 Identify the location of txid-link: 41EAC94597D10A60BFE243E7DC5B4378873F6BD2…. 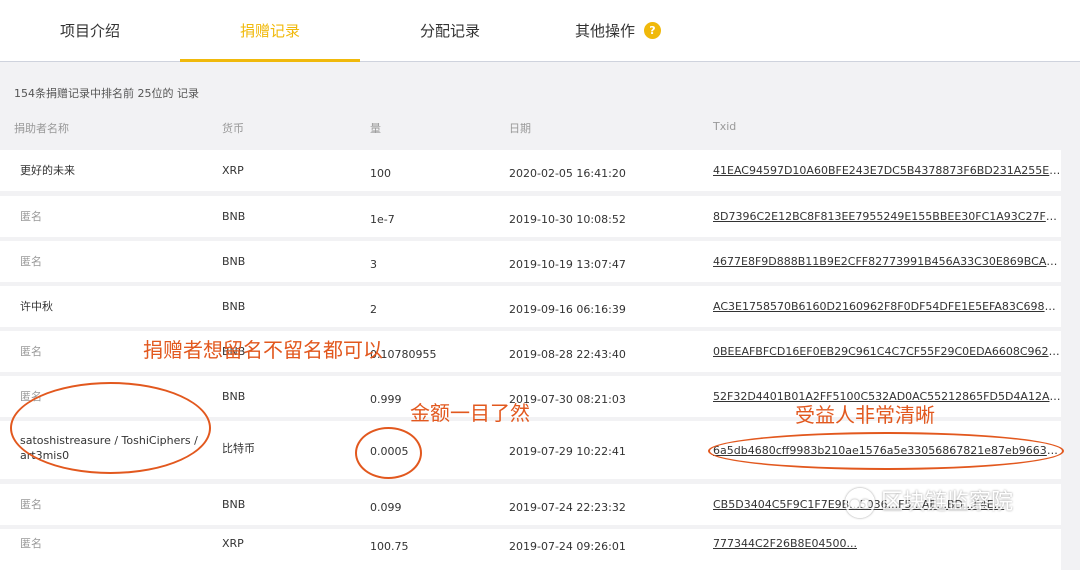
(887, 170).